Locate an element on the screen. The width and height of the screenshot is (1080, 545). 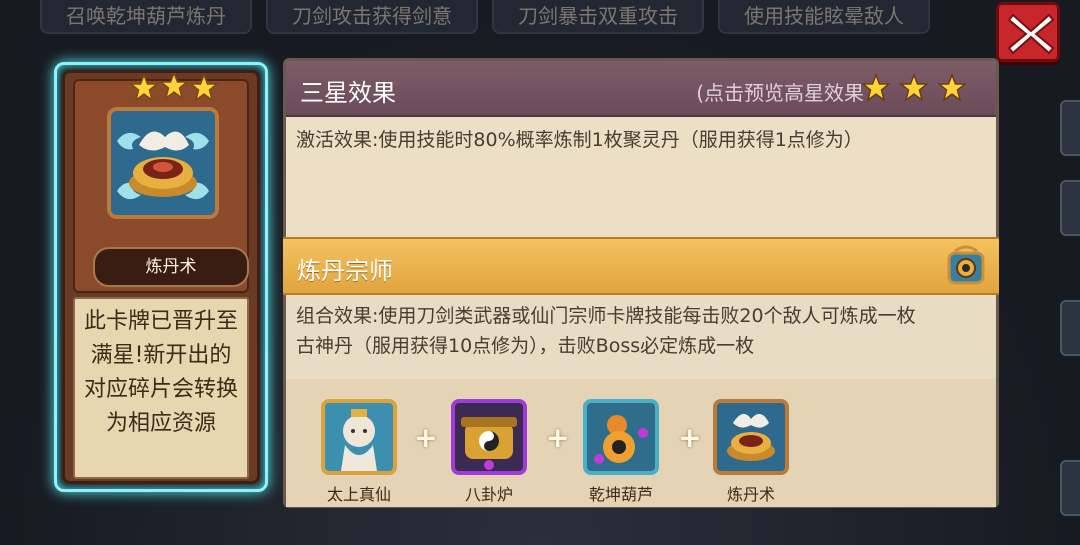
combo-card-label: 炼丹术 is located at coordinates (750, 494).